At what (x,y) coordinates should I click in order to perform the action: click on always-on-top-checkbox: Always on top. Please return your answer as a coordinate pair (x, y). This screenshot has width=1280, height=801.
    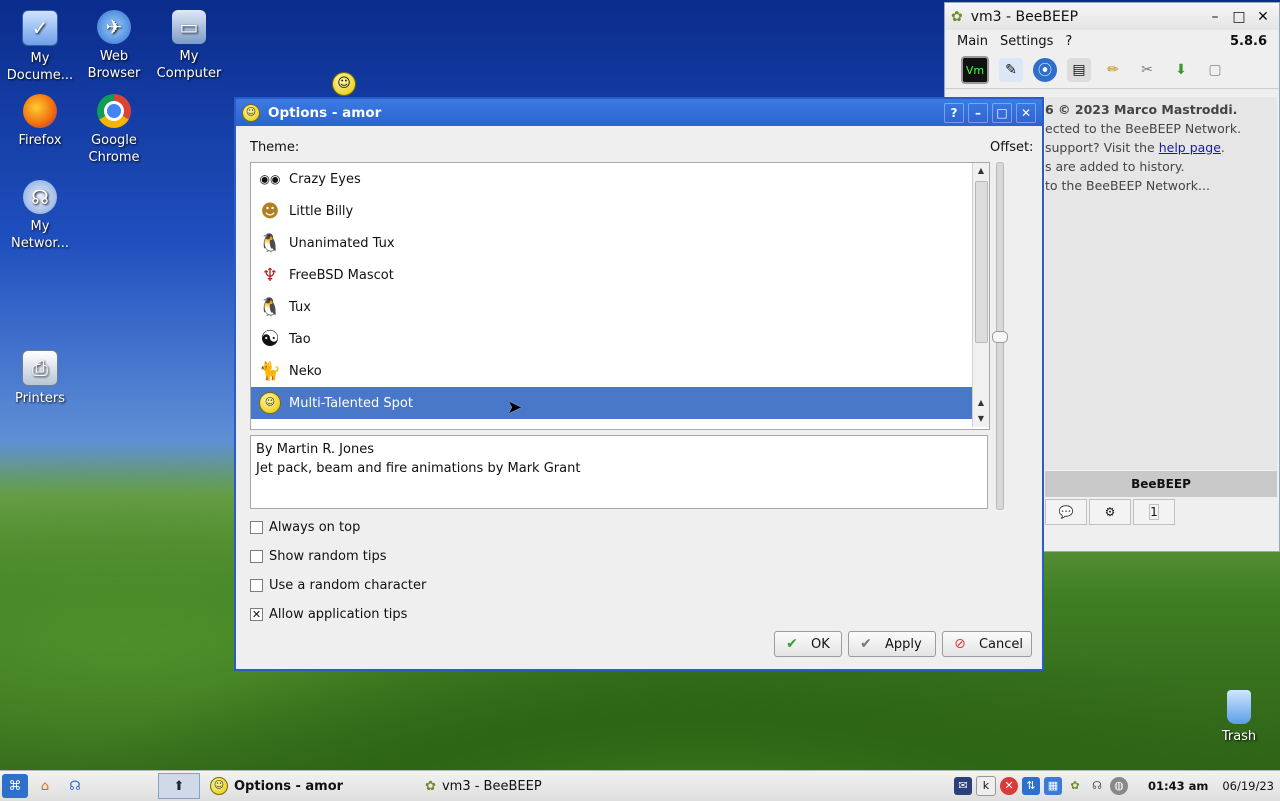
    Looking at the image, I should click on (305, 527).